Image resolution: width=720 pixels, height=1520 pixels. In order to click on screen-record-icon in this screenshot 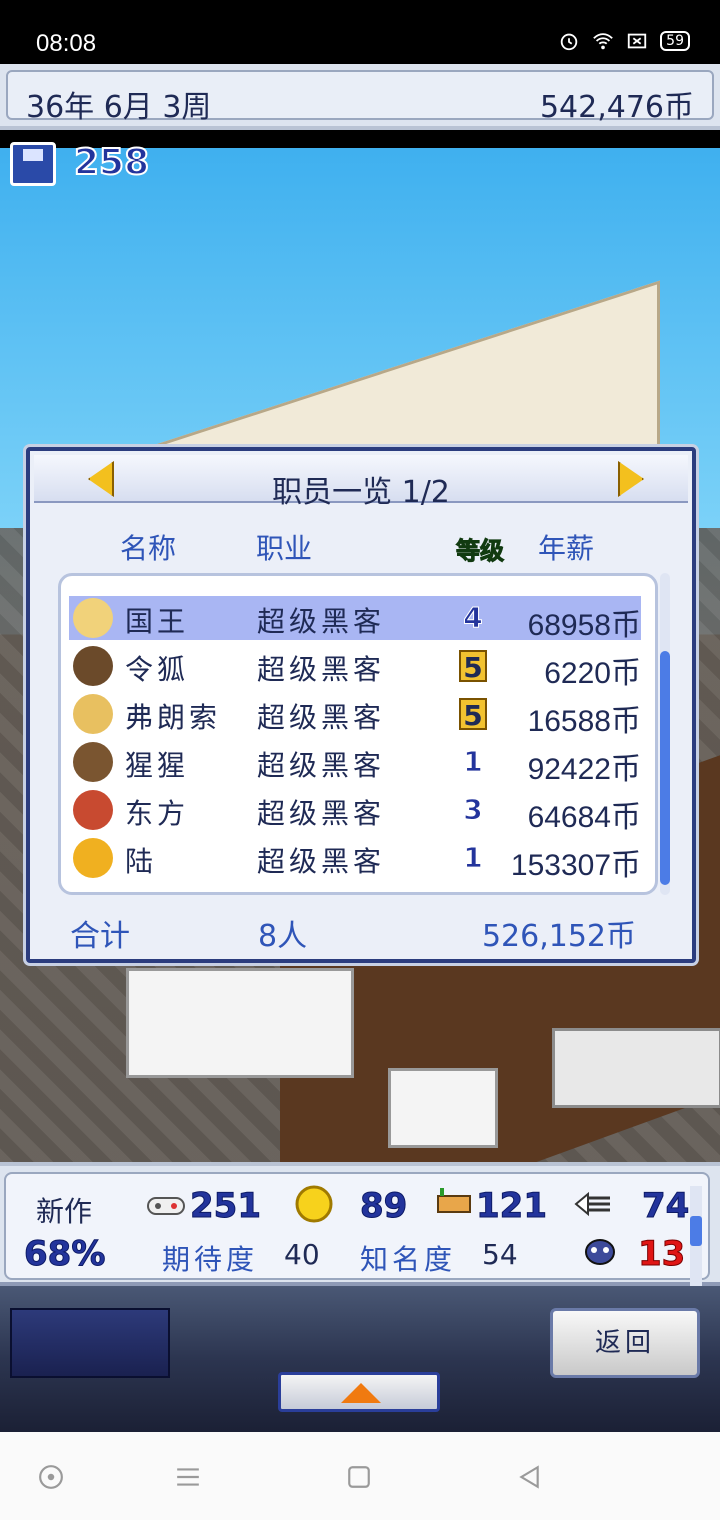, I will do `click(637, 41)`.